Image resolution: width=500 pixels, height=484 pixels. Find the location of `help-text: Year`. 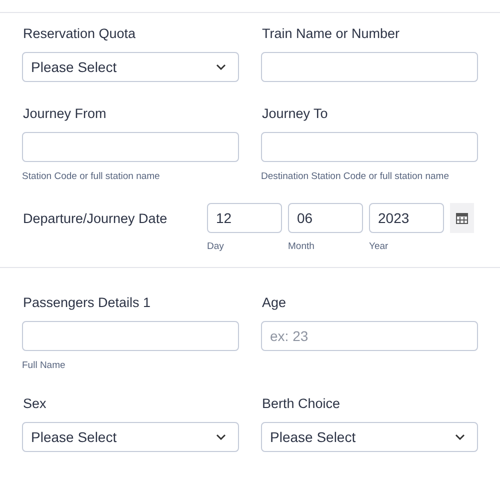

help-text: Year is located at coordinates (379, 247).